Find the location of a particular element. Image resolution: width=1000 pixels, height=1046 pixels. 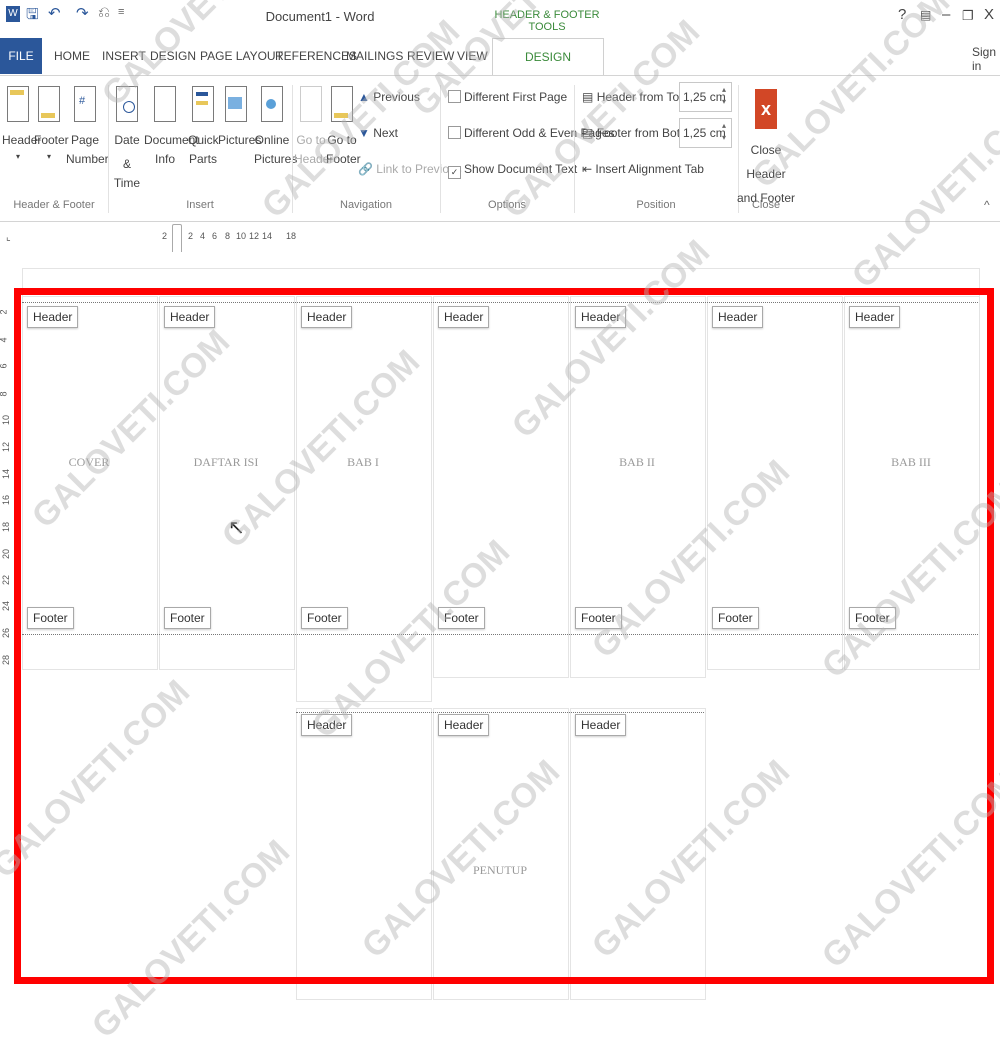

vertical-ruler: 2 4 6 8 10 12 14 16 18 20 22 24 26 28 is located at coordinates (6, 485).